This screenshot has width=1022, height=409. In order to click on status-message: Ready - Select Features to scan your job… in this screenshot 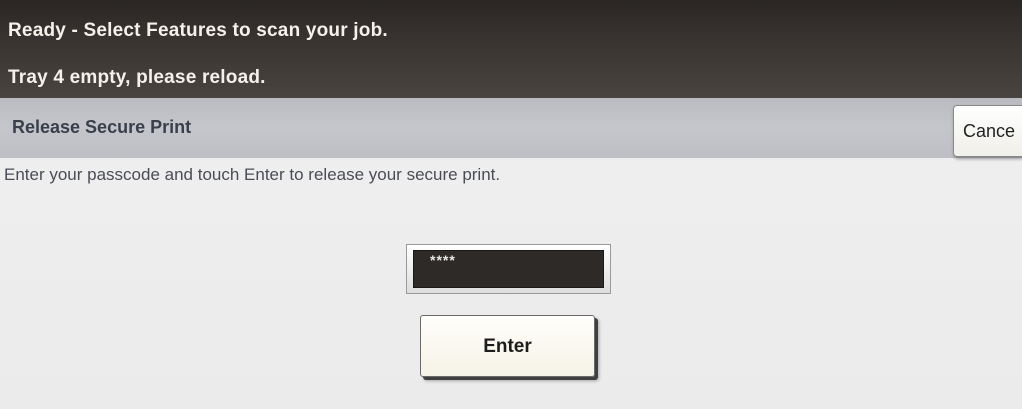, I will do `click(198, 30)`.